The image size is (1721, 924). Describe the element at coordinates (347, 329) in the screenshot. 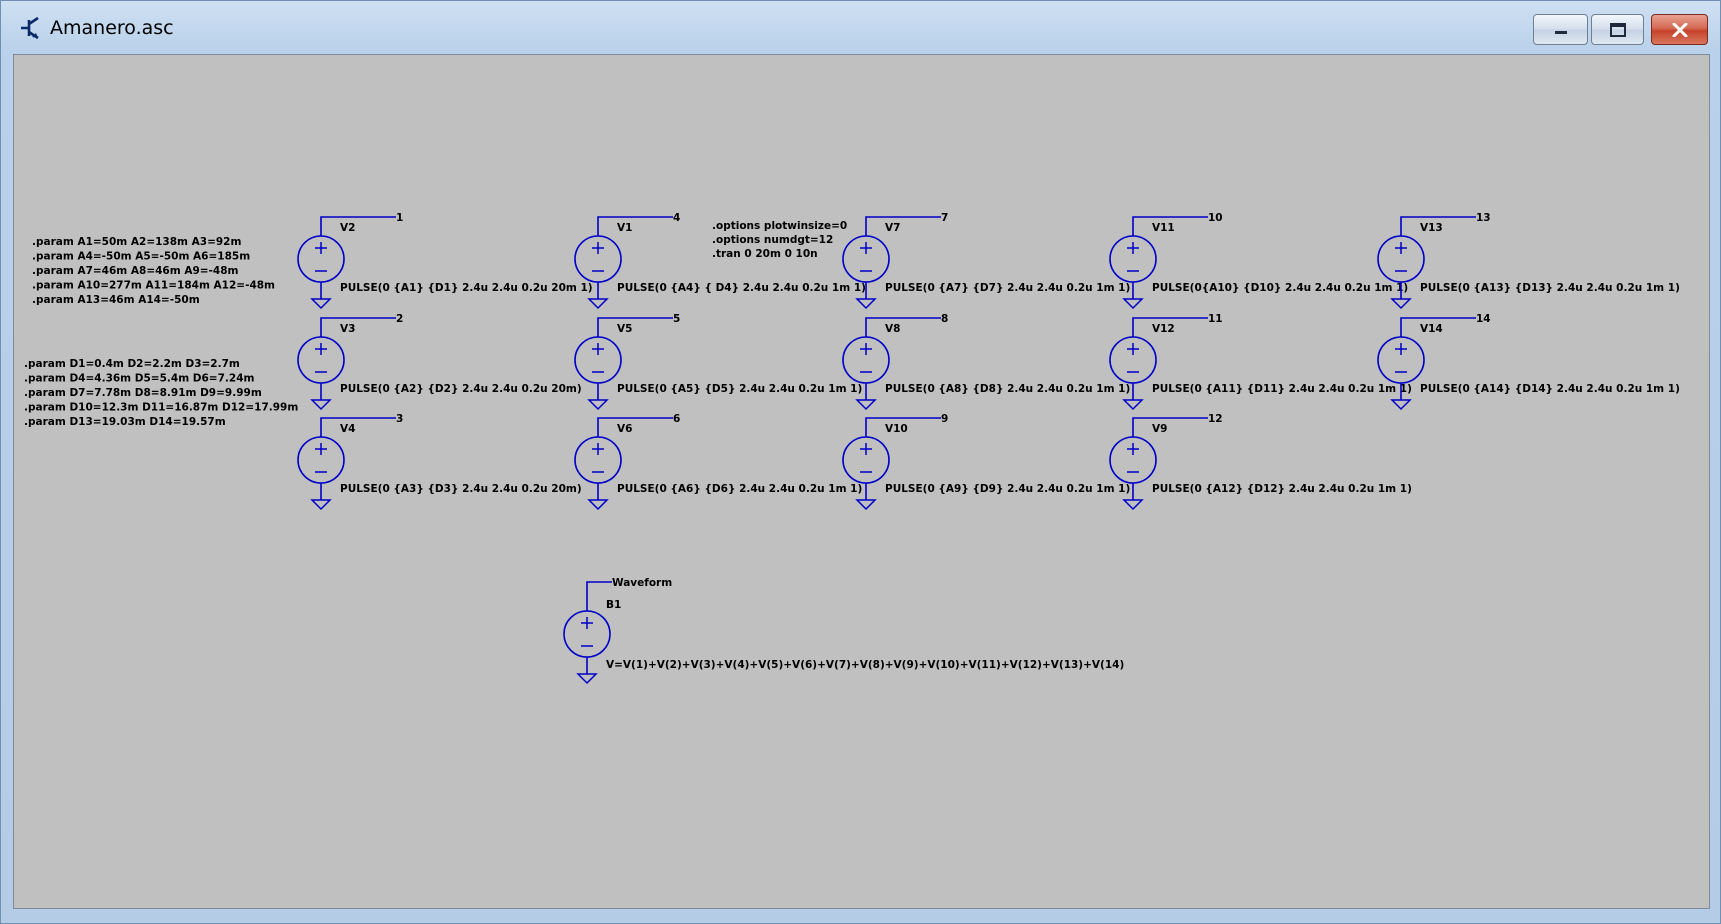

I see `component-name: V3` at that location.